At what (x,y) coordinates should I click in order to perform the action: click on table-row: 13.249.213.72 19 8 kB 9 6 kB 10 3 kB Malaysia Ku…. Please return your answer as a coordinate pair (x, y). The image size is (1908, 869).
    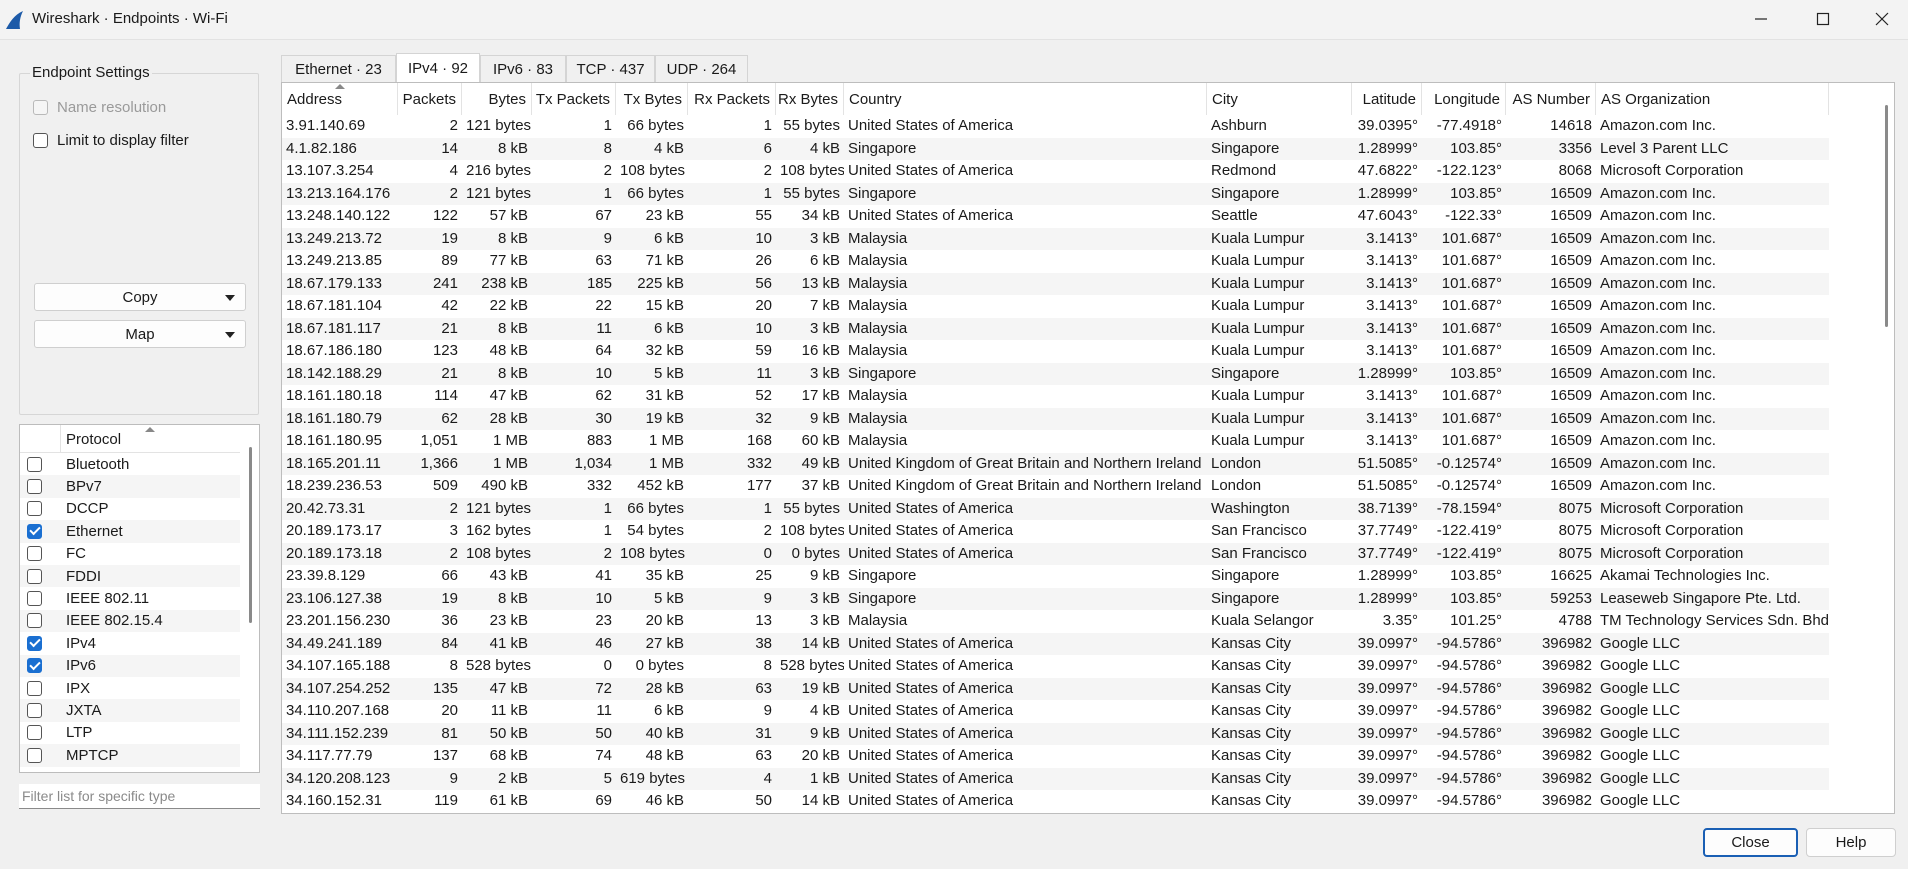
    Looking at the image, I should click on (1055, 238).